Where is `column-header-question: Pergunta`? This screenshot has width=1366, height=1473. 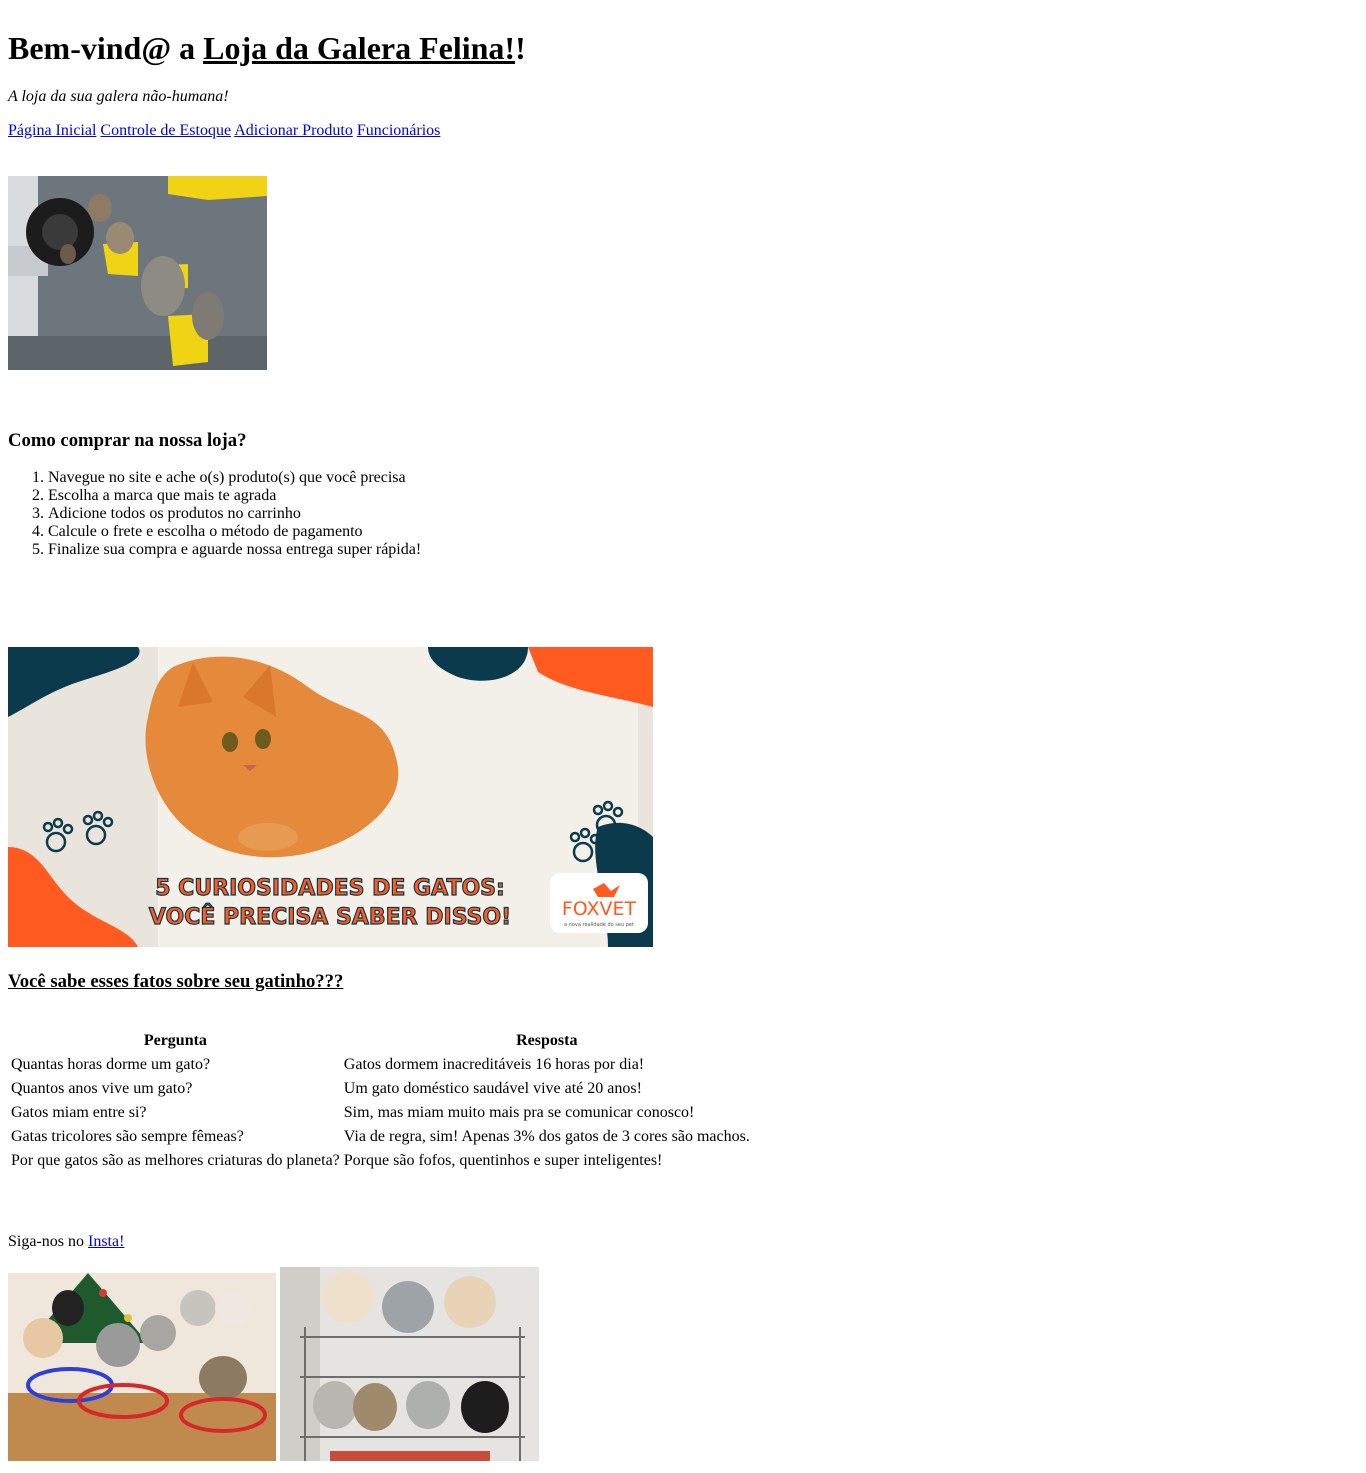
column-header-question: Pergunta is located at coordinates (175, 1040).